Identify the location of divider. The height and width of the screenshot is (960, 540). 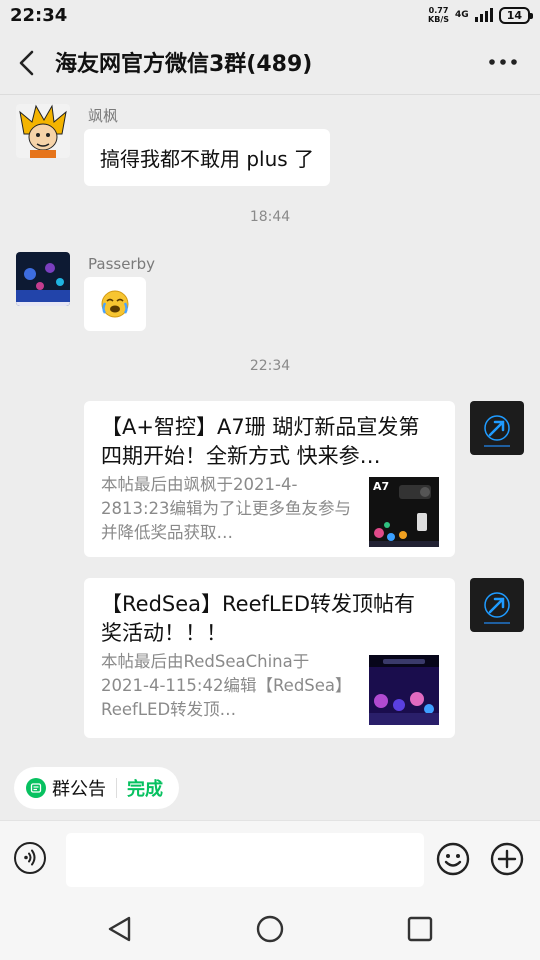
(116, 788).